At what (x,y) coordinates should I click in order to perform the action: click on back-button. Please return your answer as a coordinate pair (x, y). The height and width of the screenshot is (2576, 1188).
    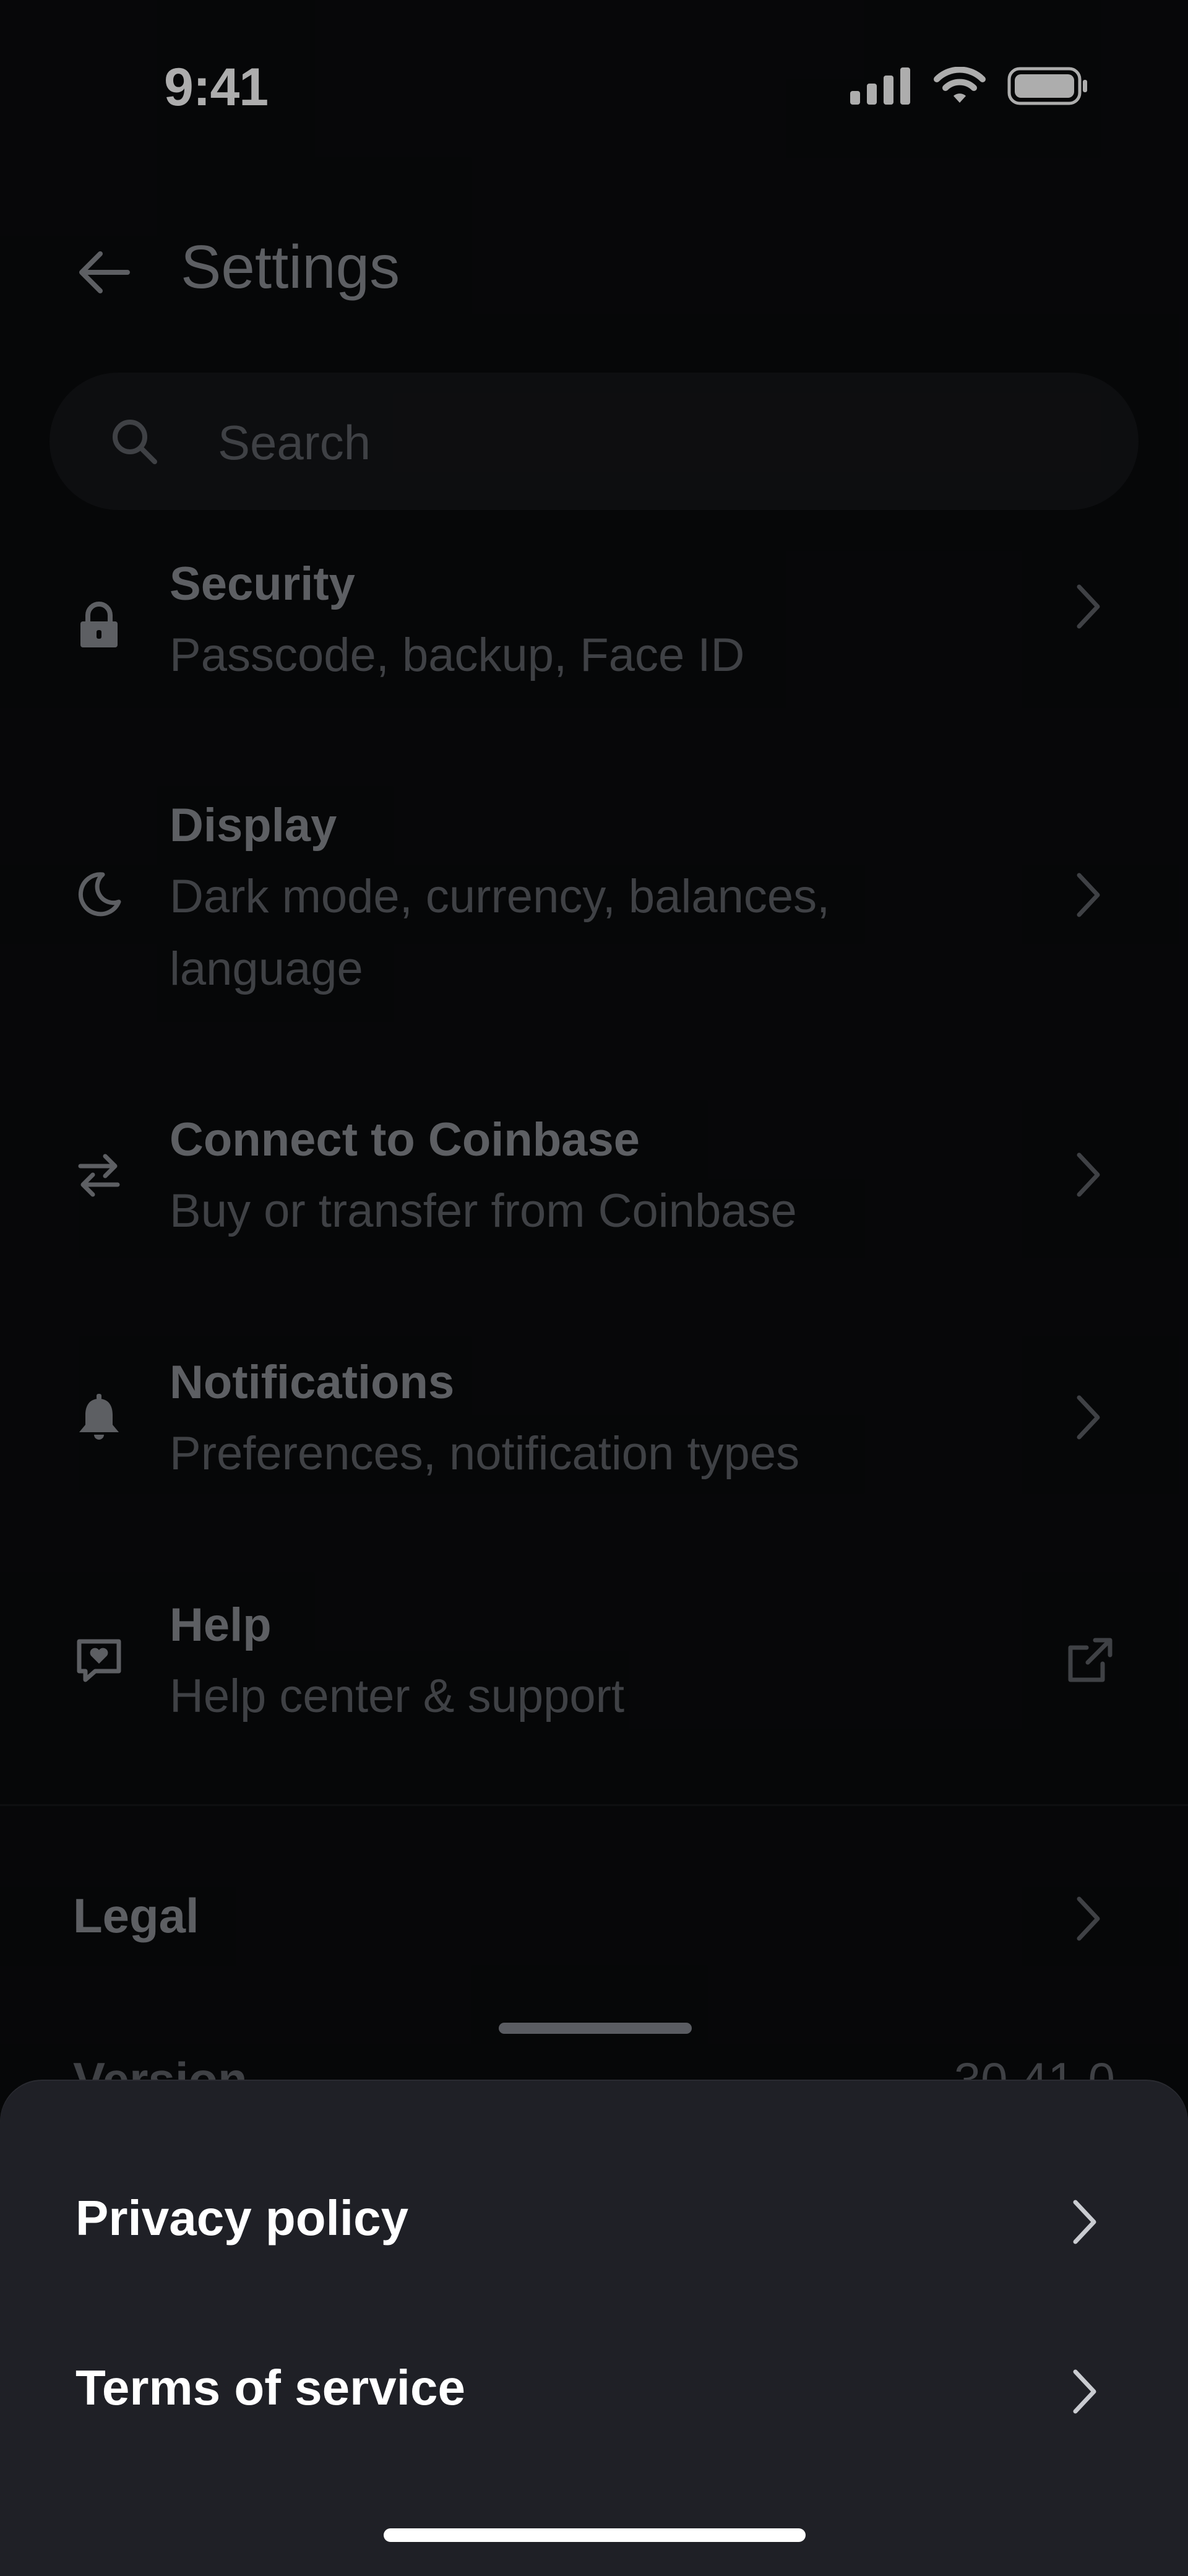
    Looking at the image, I should click on (104, 272).